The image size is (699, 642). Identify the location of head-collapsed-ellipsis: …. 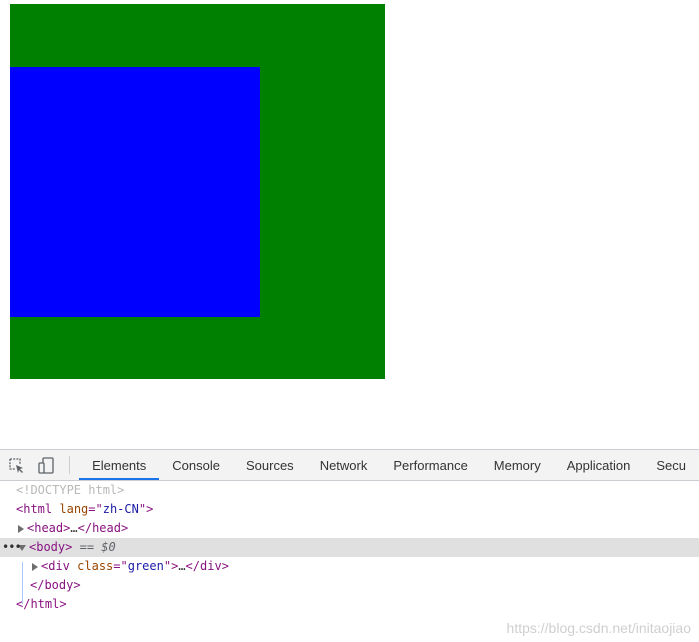
(74, 528).